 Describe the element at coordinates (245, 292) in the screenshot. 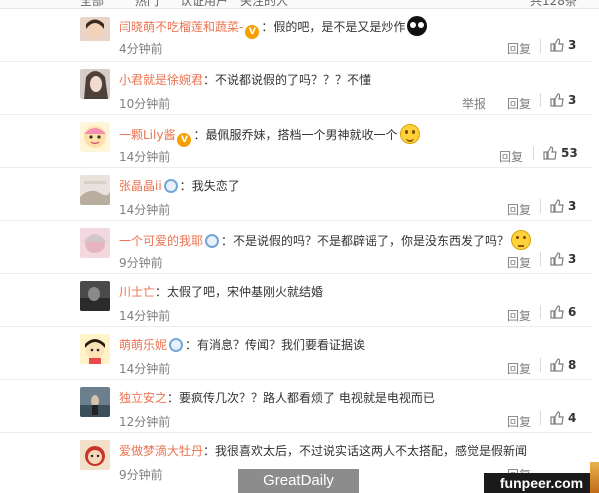

I see `comment-text: 太假了吧，宋仲基刚火就结婚` at that location.